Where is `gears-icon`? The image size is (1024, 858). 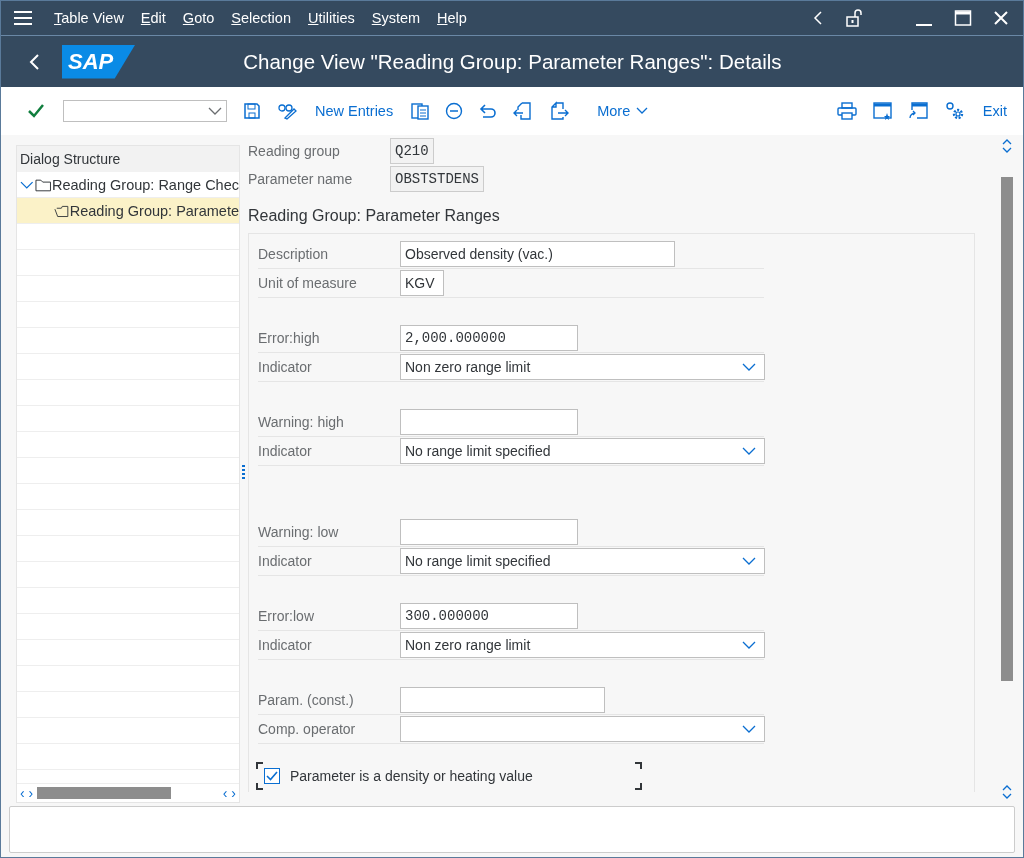
gears-icon is located at coordinates (954, 111).